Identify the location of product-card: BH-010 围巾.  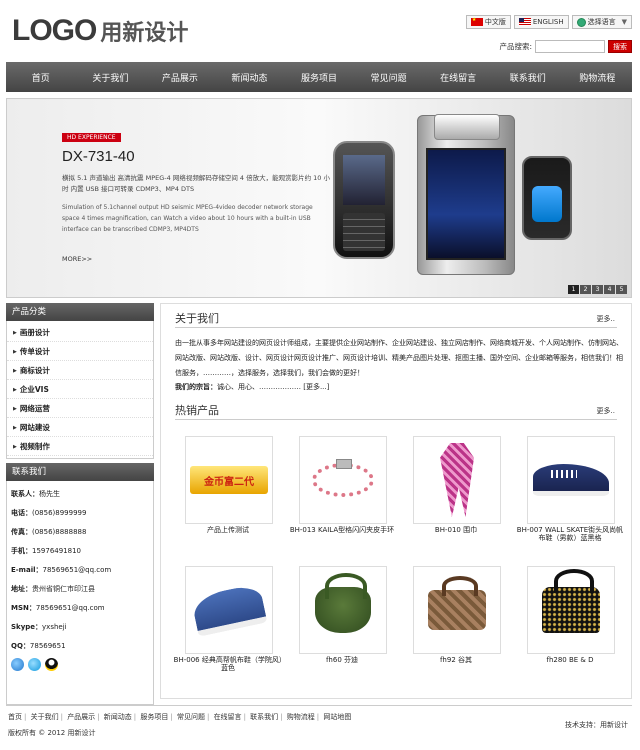
(454, 499).